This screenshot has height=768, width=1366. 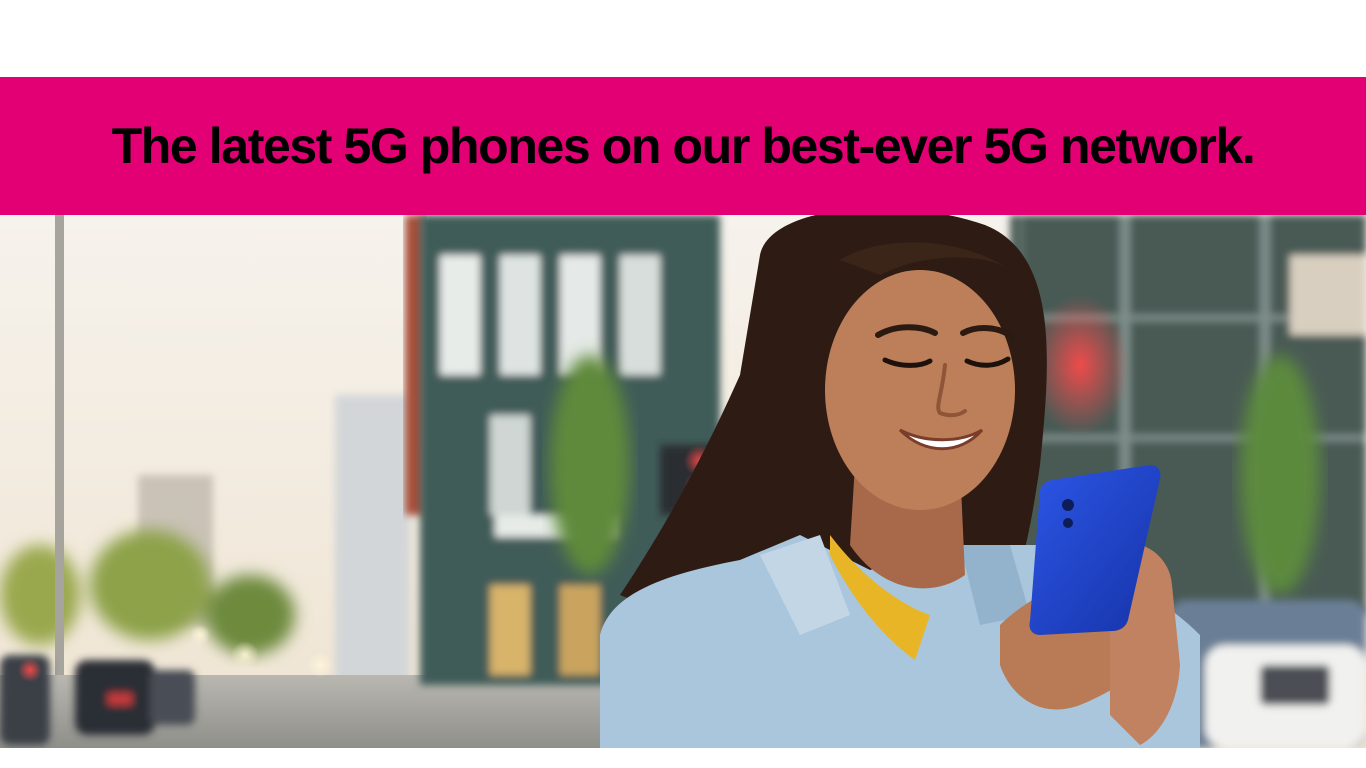 I want to click on top-whitespace, so click(x=683, y=38).